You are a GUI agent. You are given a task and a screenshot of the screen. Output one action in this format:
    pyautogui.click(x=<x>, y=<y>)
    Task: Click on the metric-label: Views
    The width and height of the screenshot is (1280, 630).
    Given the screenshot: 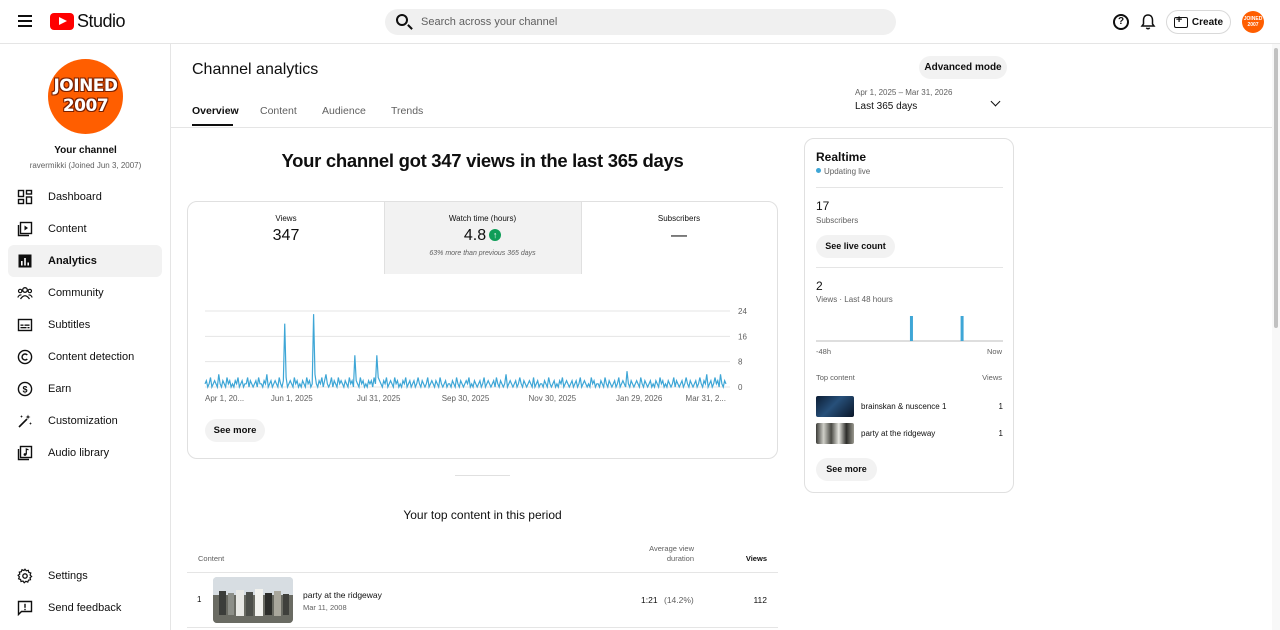 What is the action you would take?
    pyautogui.click(x=286, y=218)
    